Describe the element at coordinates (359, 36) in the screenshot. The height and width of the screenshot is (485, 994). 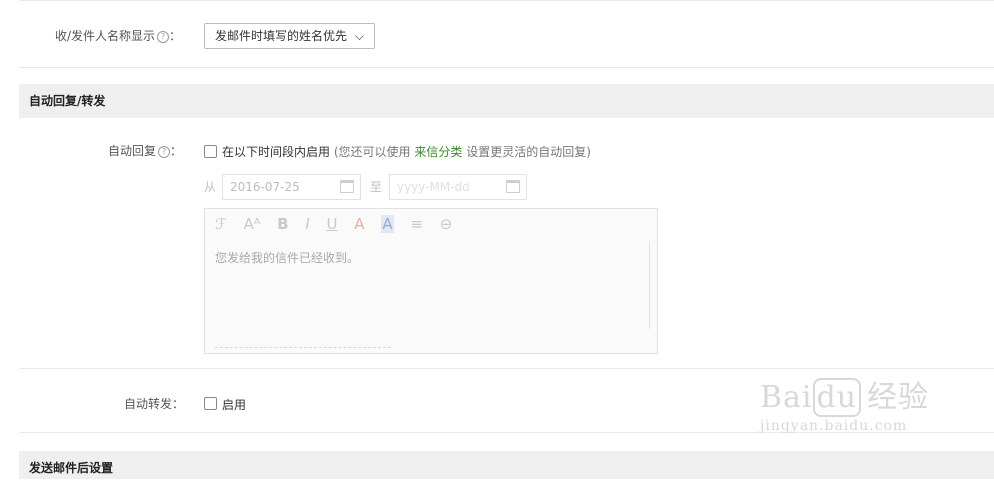
I see `chevron-down-icon: ⌵` at that location.